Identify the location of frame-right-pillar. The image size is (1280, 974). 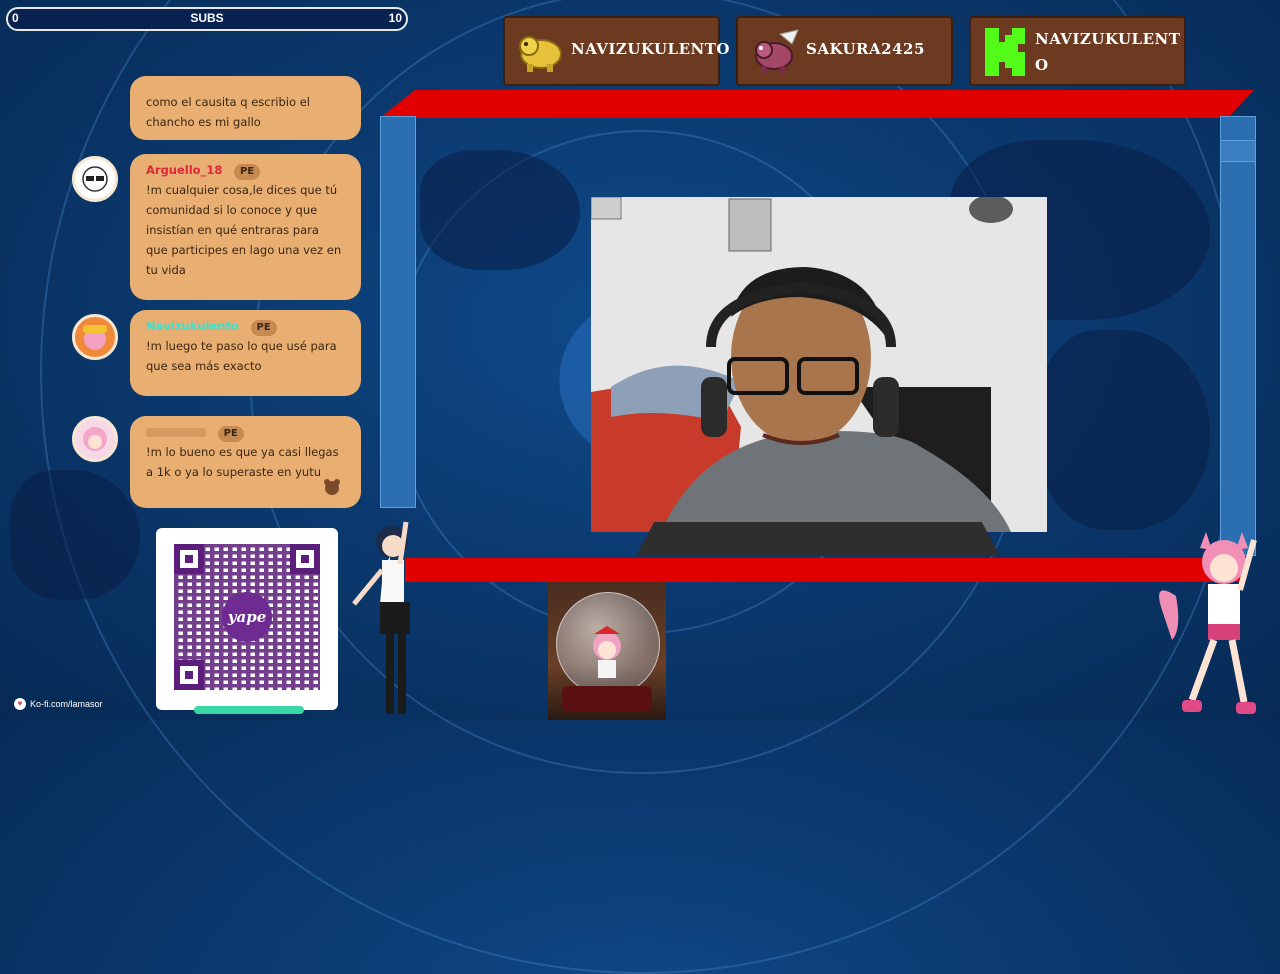
(1238, 336).